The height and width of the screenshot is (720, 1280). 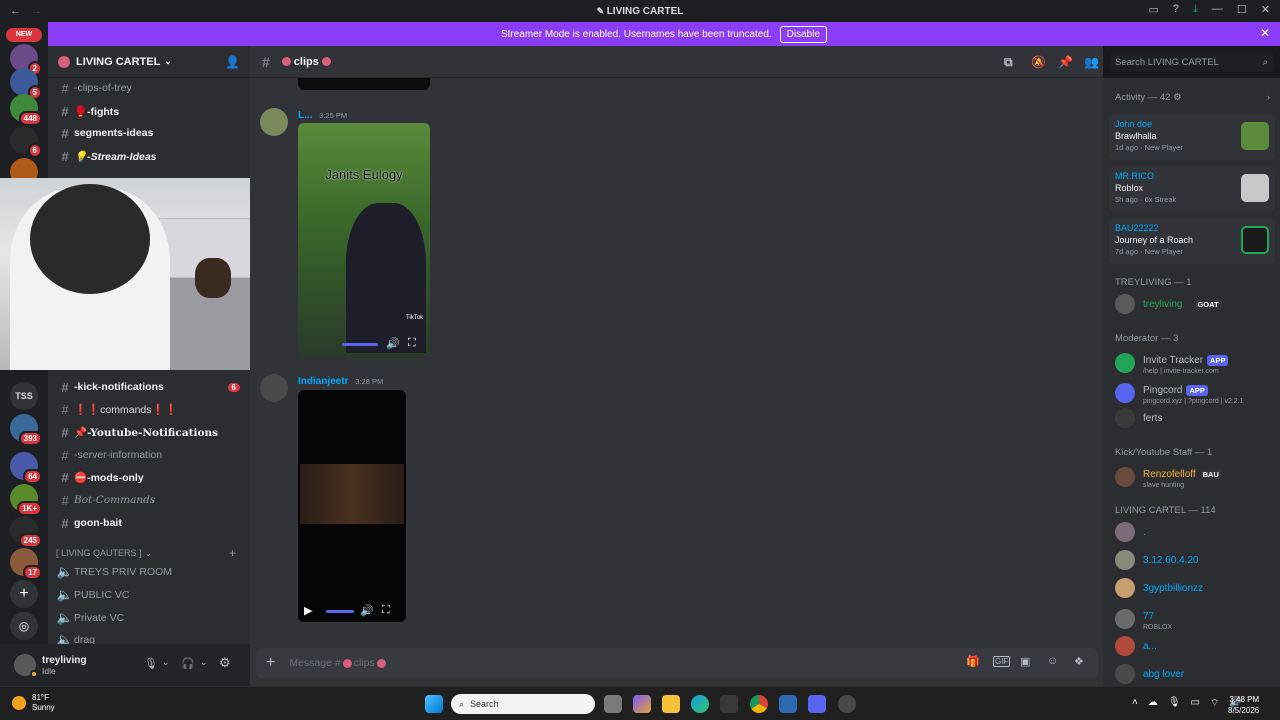 What do you see at coordinates (1079, 661) in the screenshot?
I see `apps-icon: ❖` at bounding box center [1079, 661].